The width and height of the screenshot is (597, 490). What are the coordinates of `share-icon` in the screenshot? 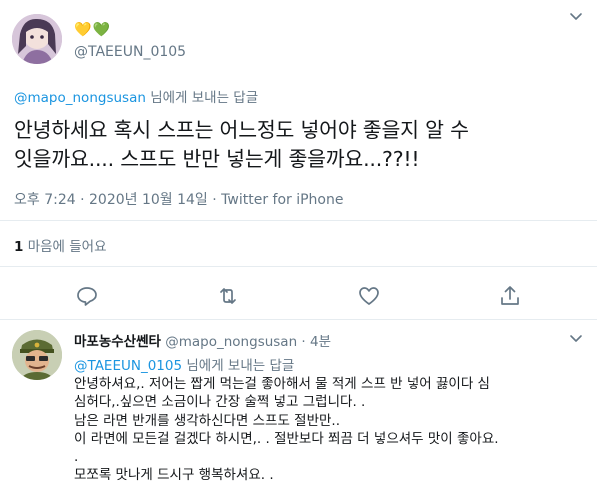 It's located at (510, 296).